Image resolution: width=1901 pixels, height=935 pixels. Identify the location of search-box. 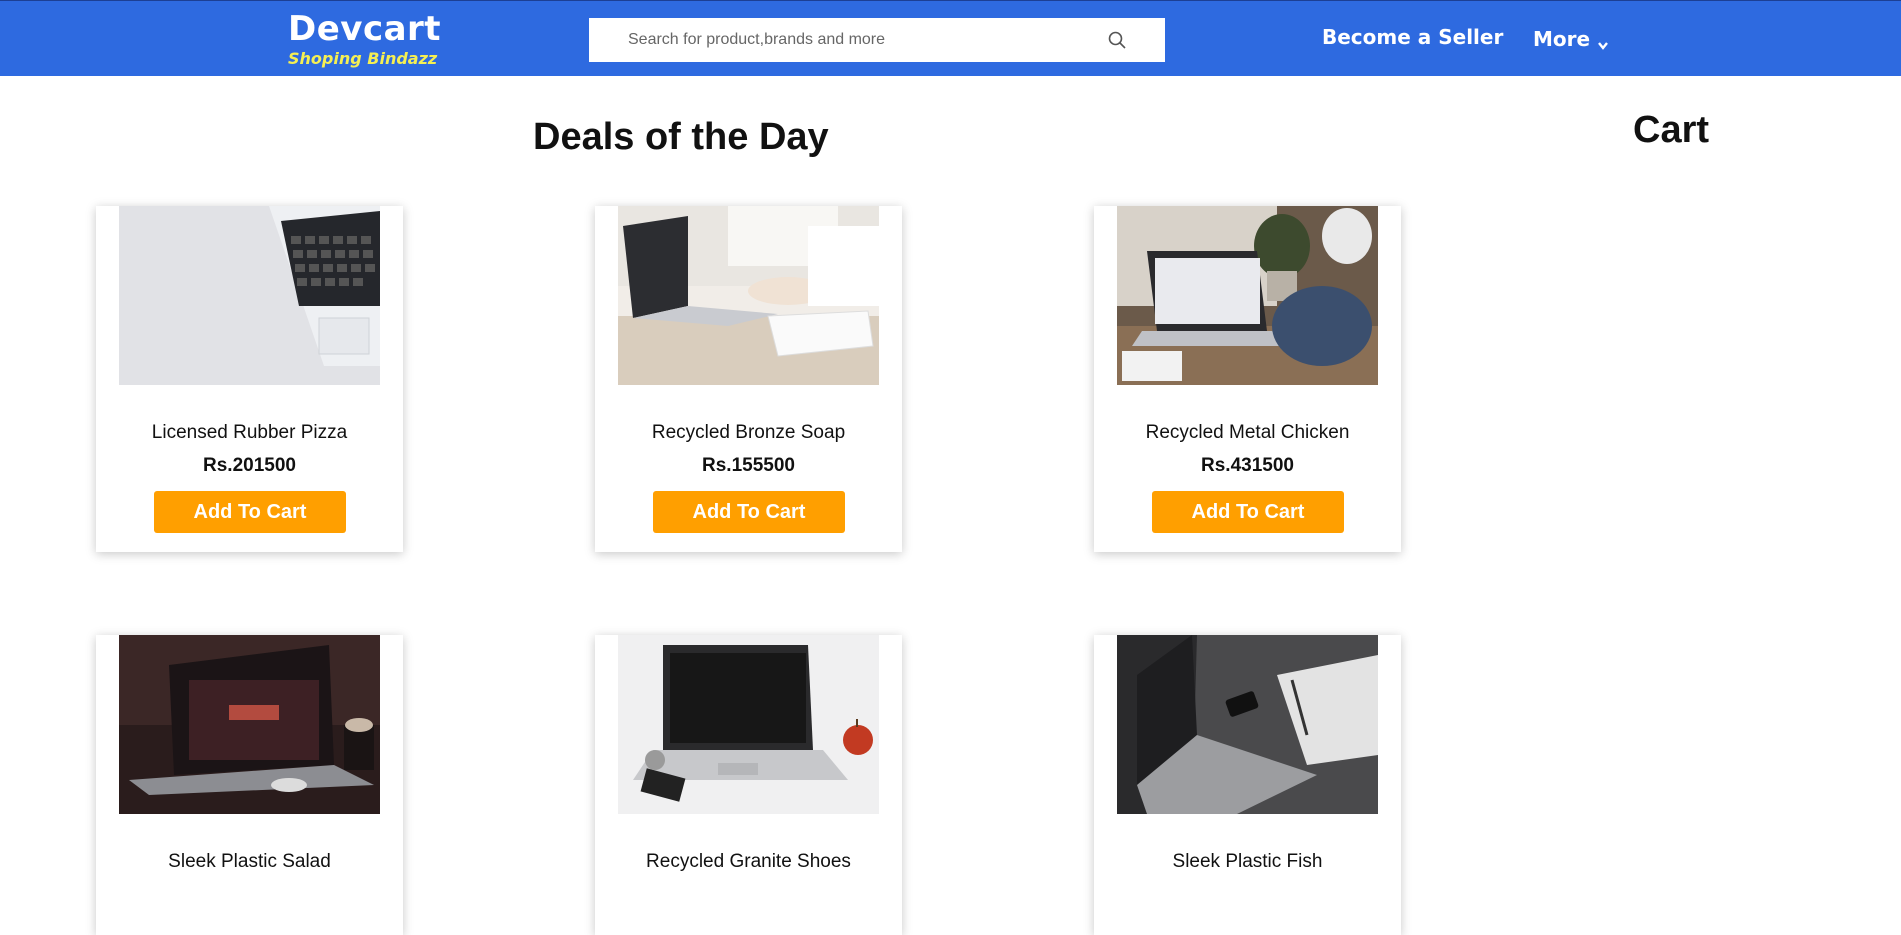
(877, 40).